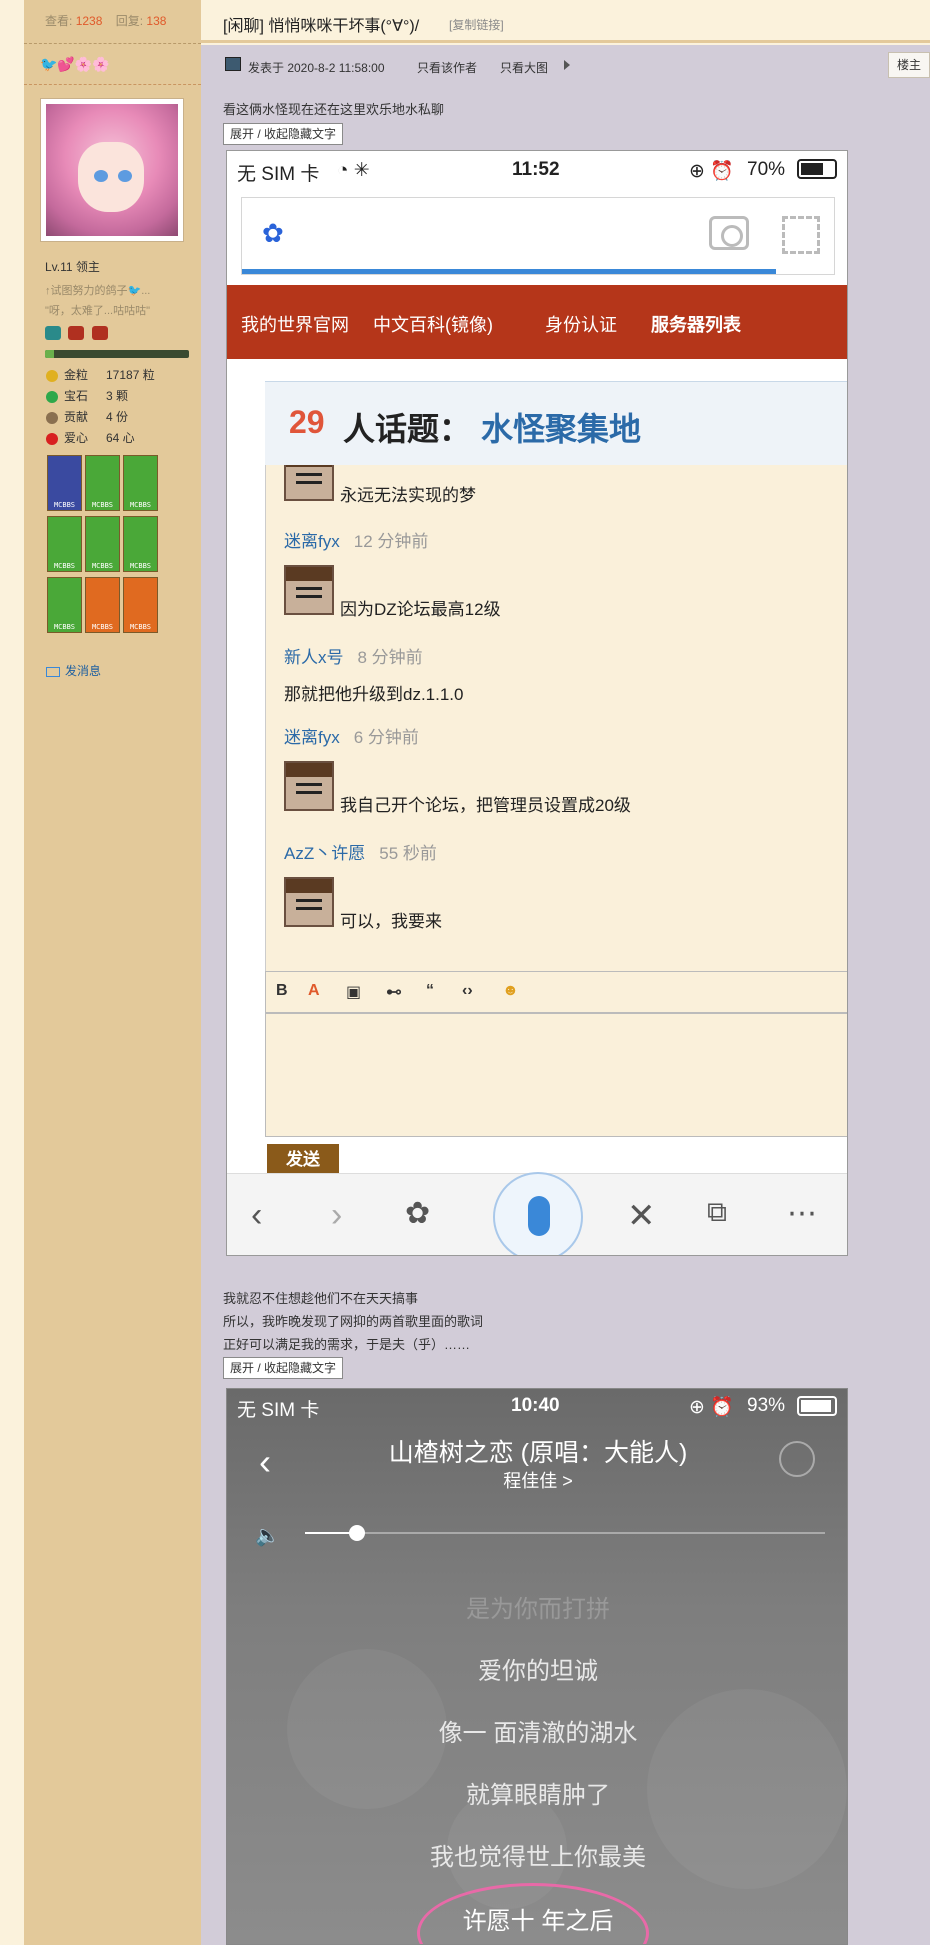 The image size is (930, 1945). Describe the element at coordinates (360, 851) in the screenshot. I see `chat-author: AzZ丶许愿 55 秒前` at that location.